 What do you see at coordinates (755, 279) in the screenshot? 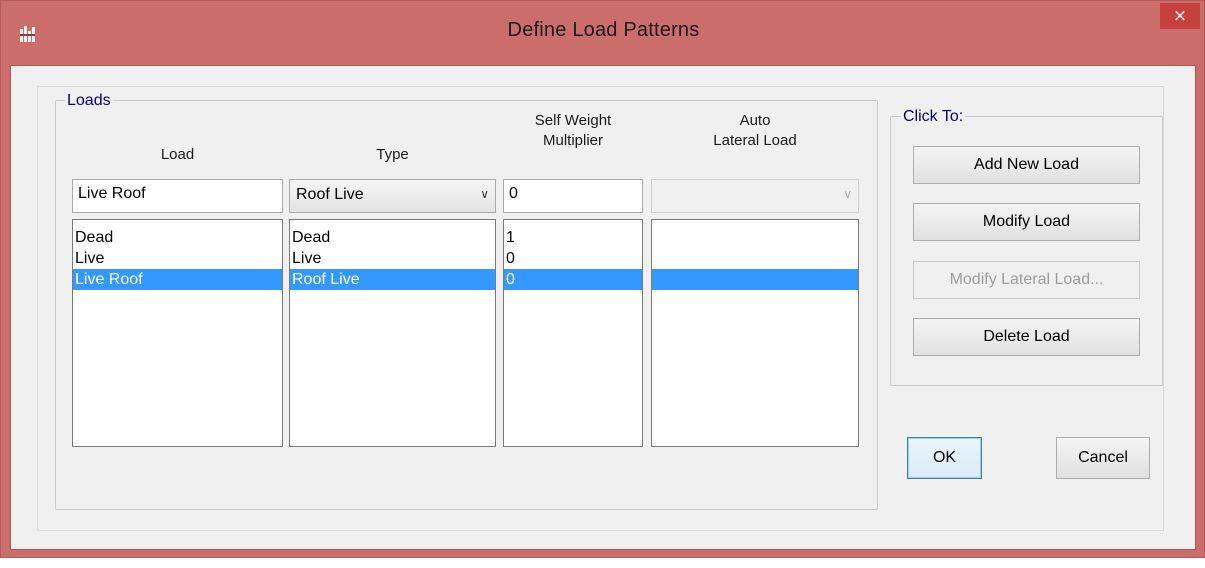
I see `auto-lateral-list-item-selected` at bounding box center [755, 279].